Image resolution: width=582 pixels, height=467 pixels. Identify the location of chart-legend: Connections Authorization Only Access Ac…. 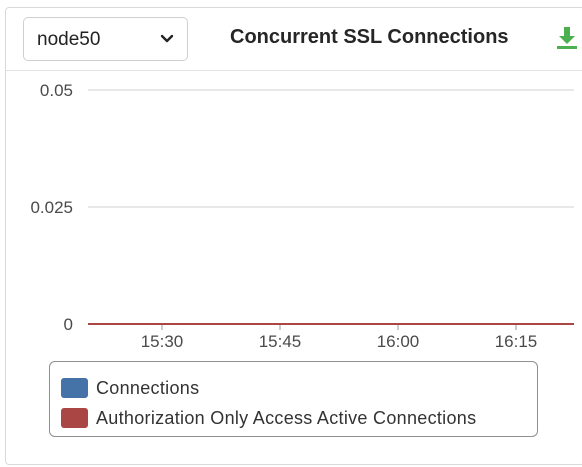
(293, 399).